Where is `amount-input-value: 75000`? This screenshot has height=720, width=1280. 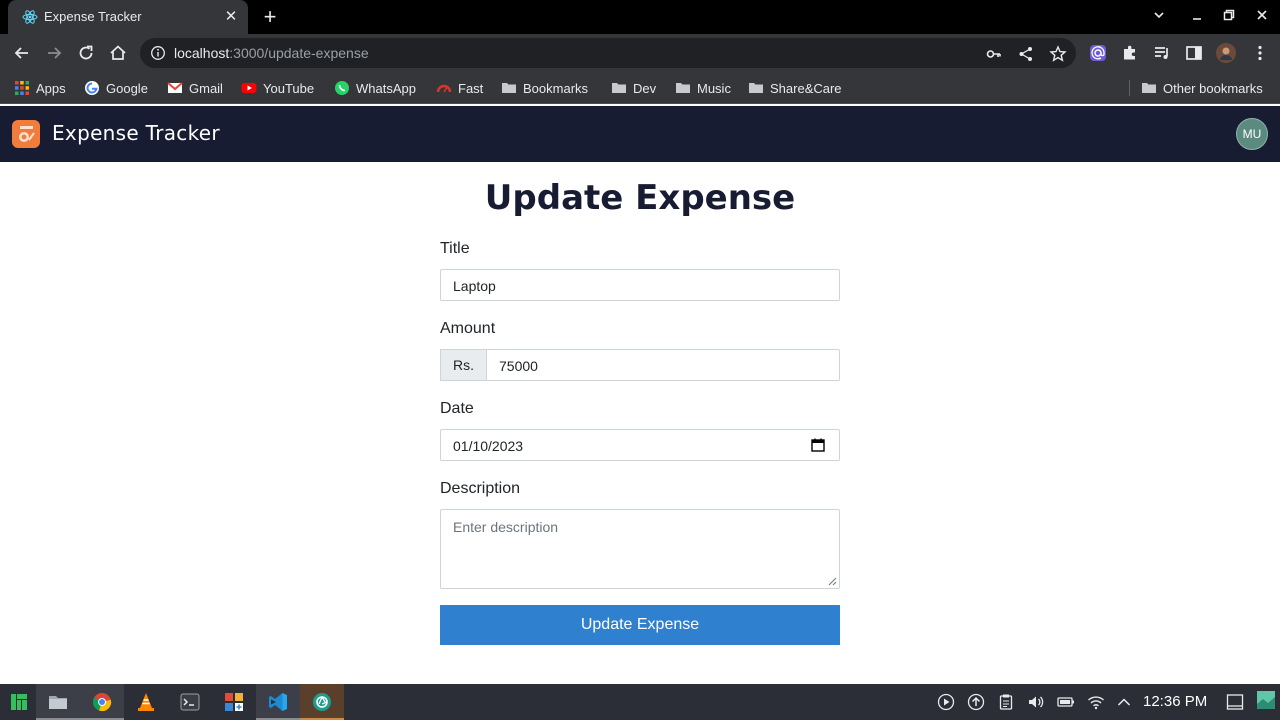 amount-input-value: 75000 is located at coordinates (518, 366).